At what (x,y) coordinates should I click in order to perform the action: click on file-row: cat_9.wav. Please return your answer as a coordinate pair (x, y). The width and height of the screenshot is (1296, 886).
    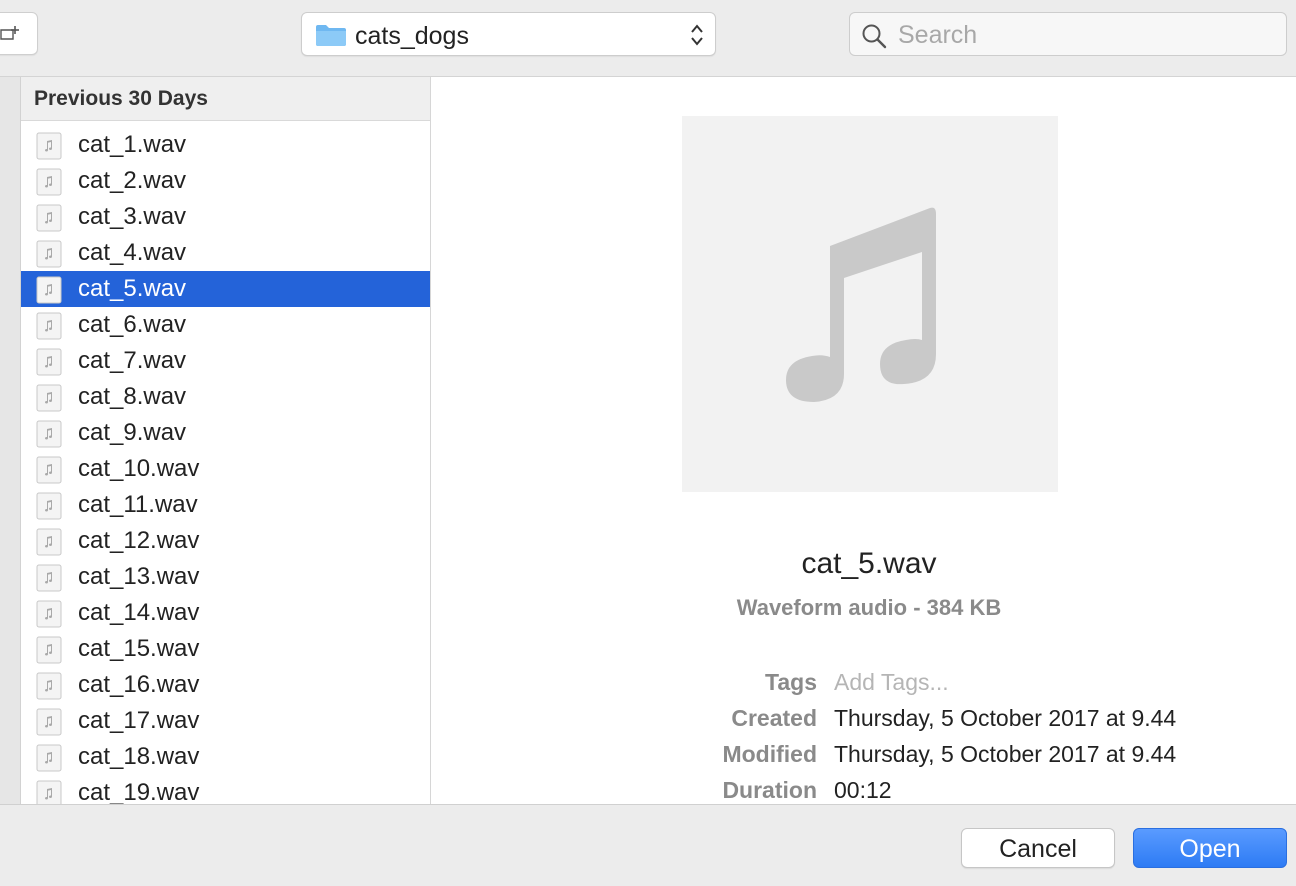
    Looking at the image, I should click on (225, 433).